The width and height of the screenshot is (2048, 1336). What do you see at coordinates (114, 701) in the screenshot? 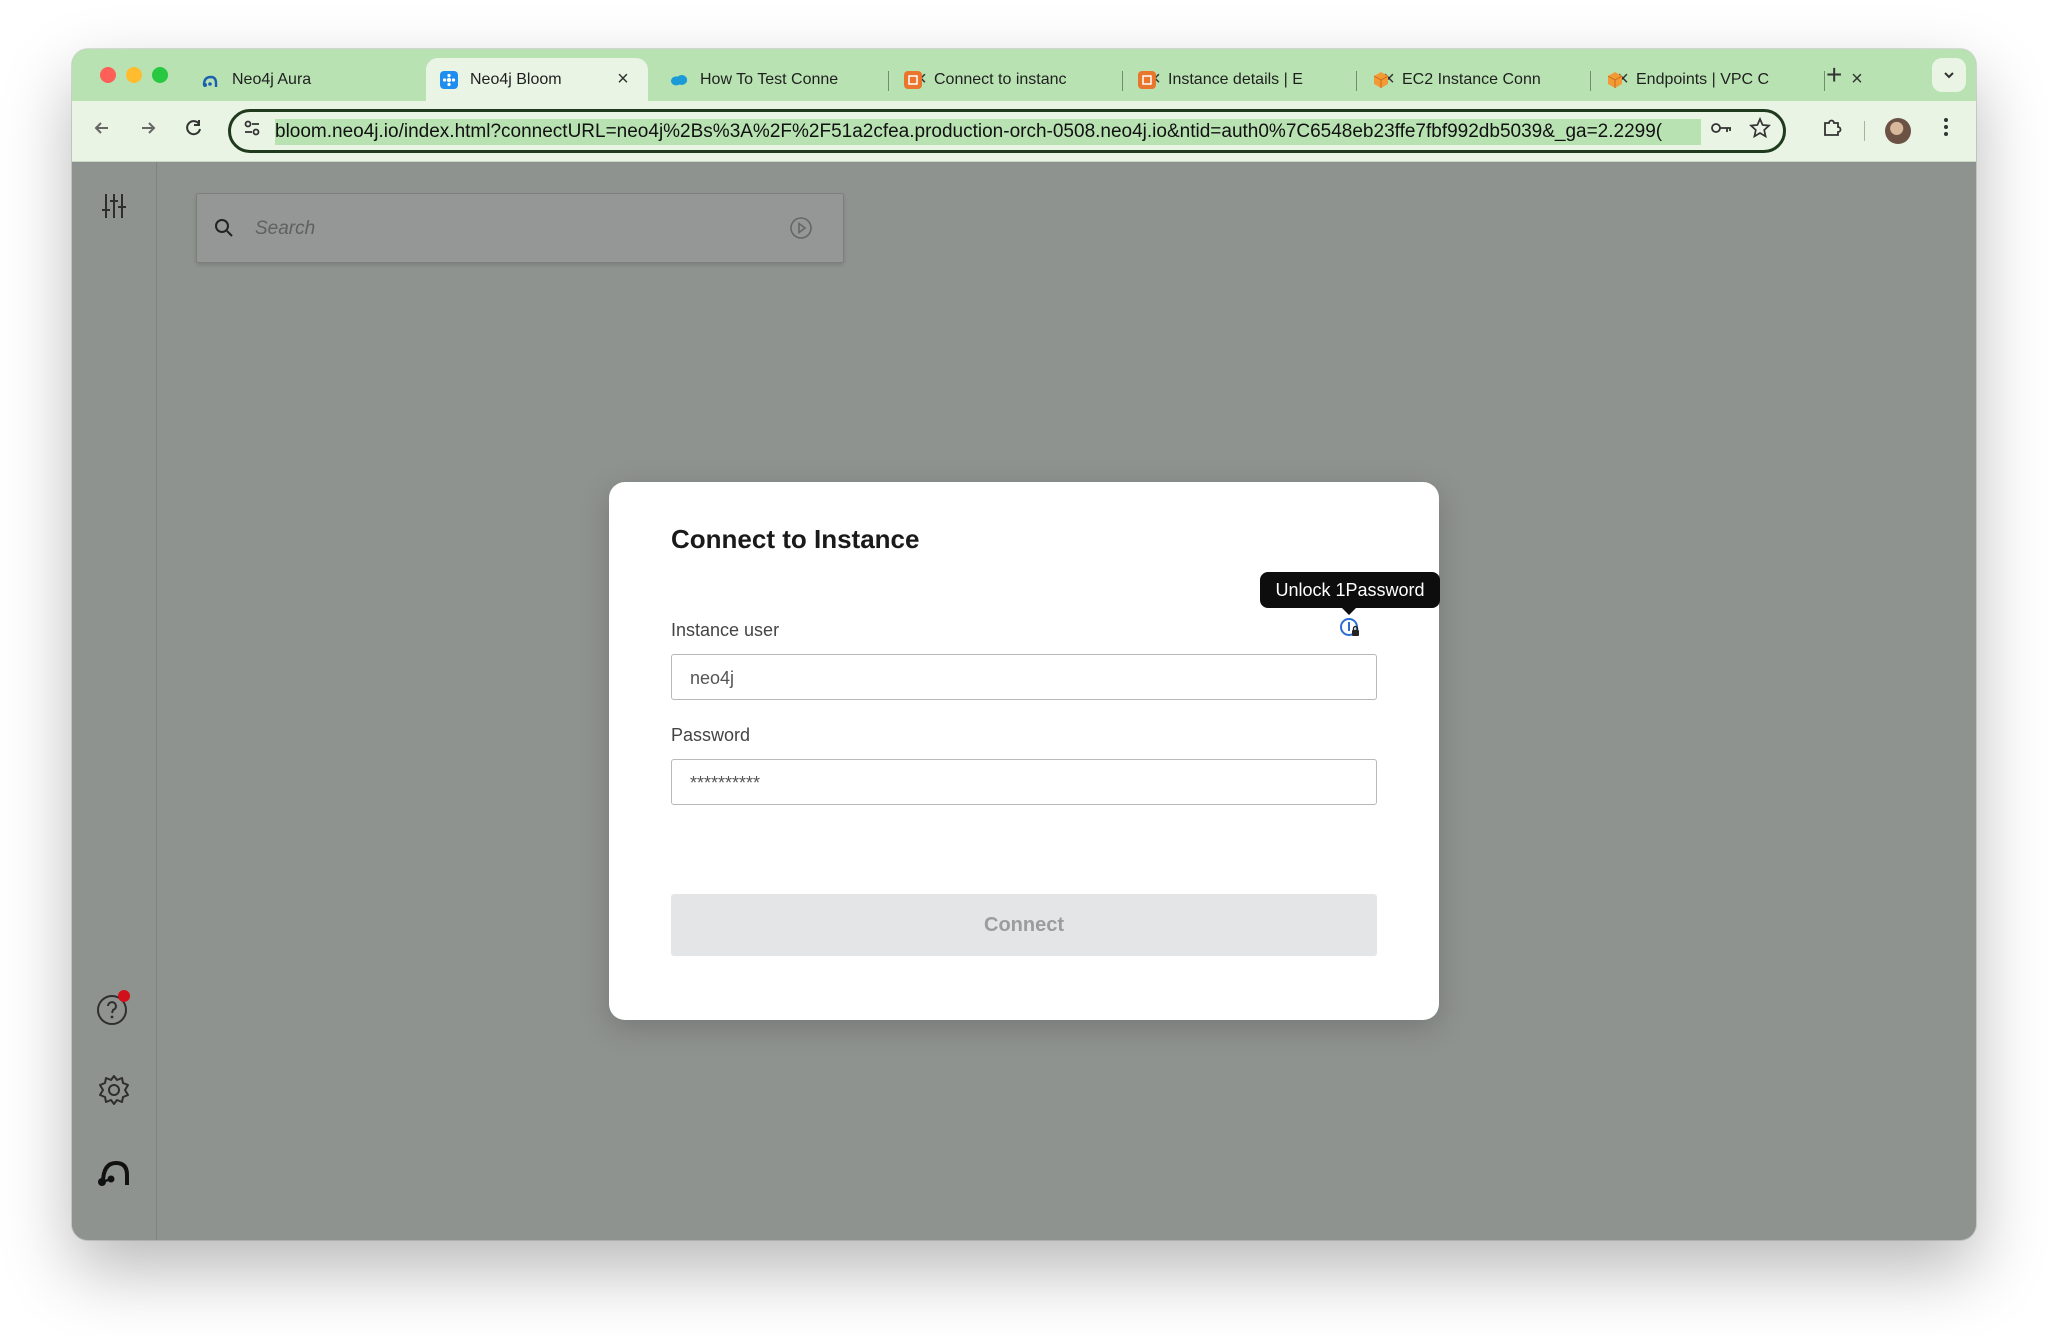
I see `left-rail` at bounding box center [114, 701].